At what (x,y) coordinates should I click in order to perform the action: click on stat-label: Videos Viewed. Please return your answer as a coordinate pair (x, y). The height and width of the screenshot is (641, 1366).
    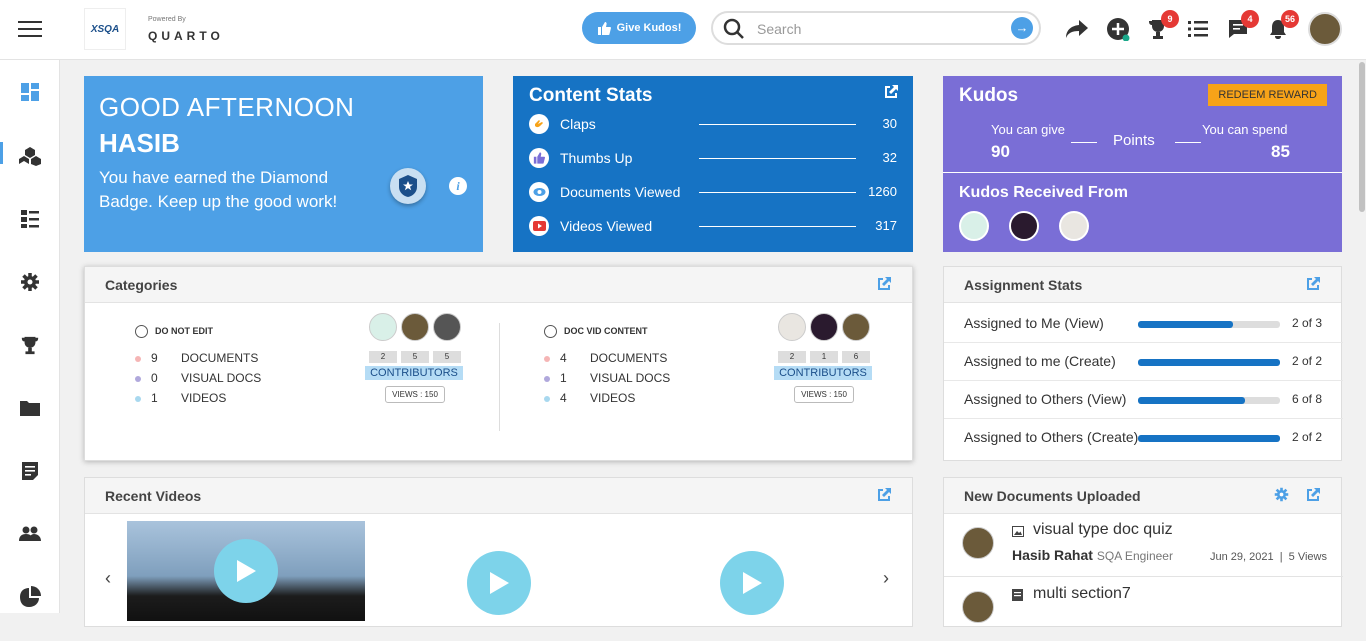
    Looking at the image, I should click on (606, 226).